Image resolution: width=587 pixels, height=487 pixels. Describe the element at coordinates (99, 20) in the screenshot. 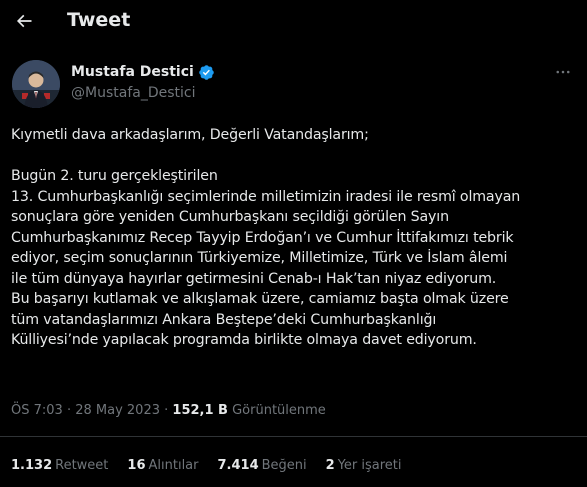

I see `page-title: Tweet` at that location.